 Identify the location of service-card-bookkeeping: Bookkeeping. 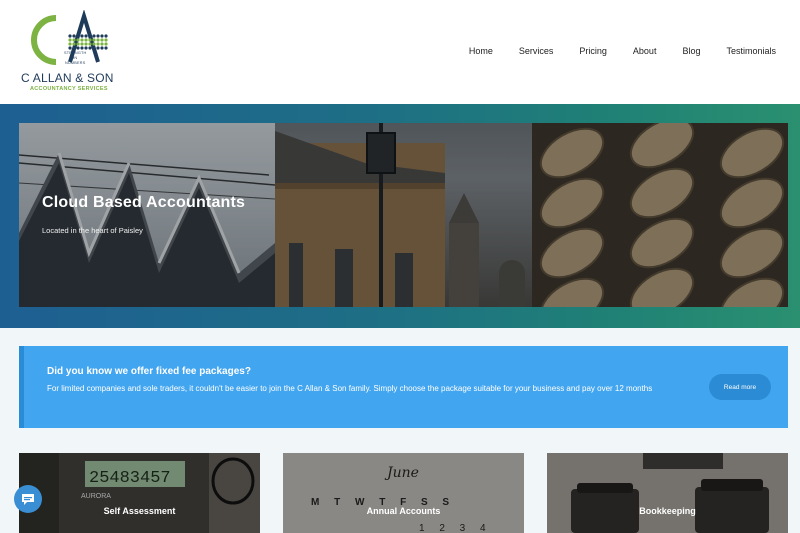
(667, 493).